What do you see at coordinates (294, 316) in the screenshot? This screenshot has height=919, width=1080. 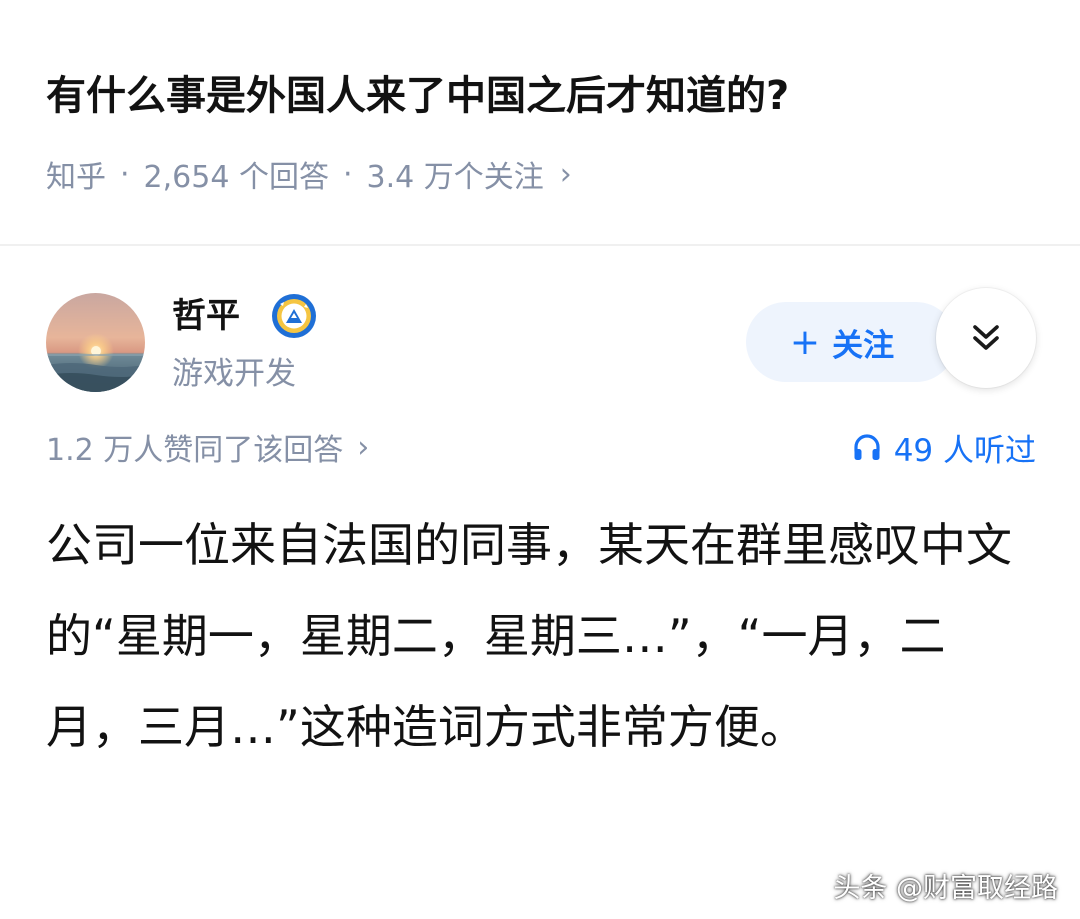 I see `creator-badge-icon` at bounding box center [294, 316].